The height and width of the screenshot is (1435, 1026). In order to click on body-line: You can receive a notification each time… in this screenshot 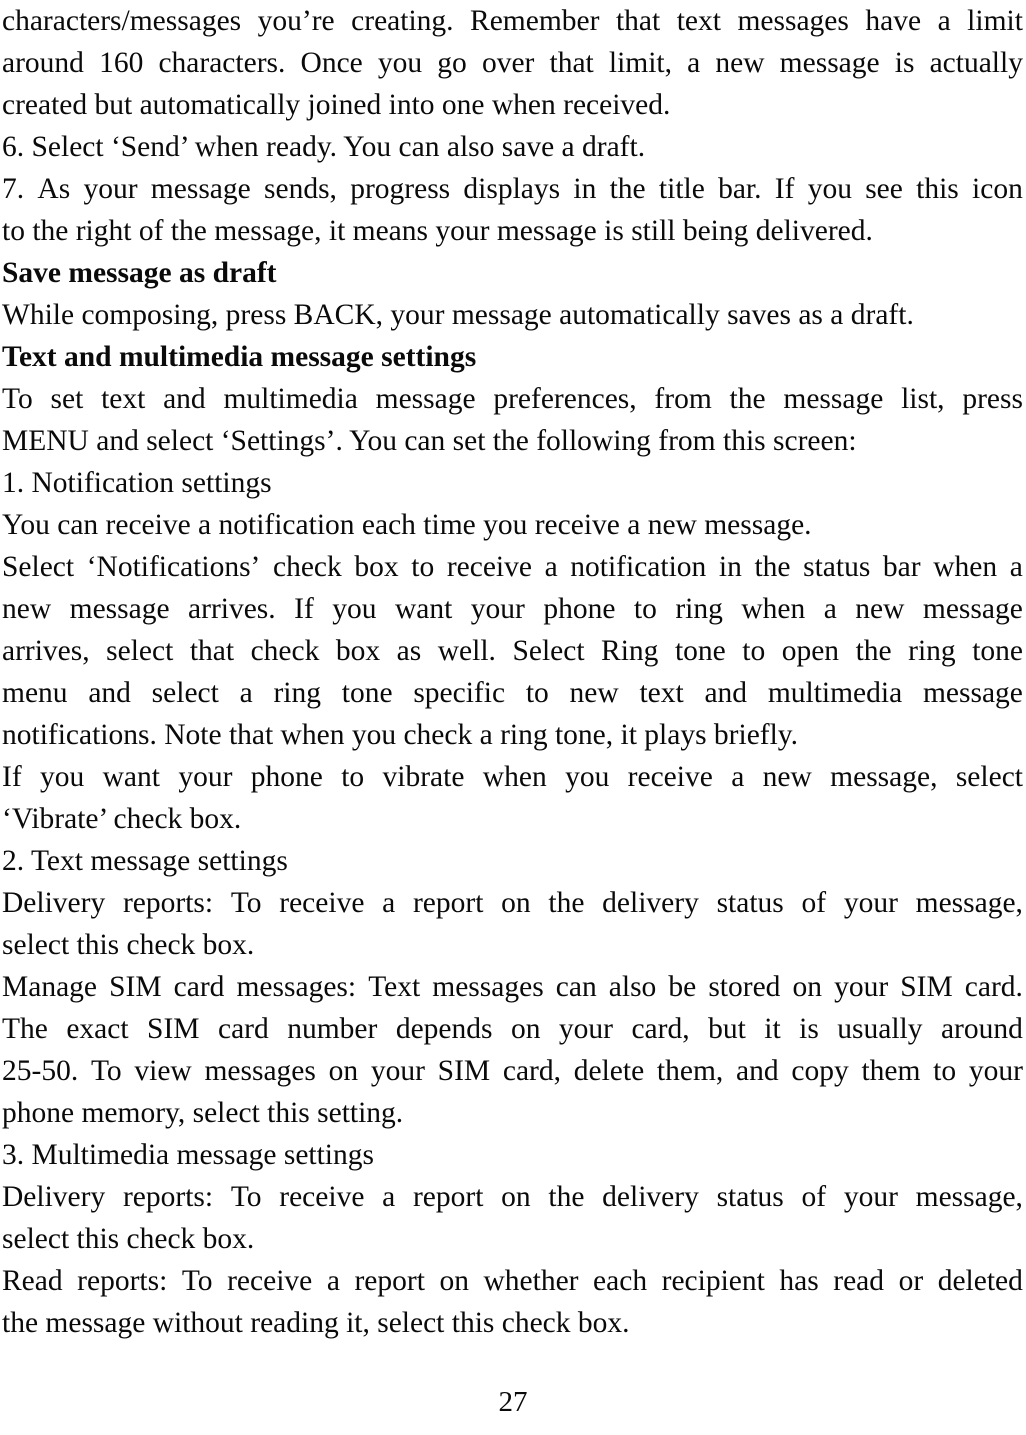, I will do `click(407, 525)`.